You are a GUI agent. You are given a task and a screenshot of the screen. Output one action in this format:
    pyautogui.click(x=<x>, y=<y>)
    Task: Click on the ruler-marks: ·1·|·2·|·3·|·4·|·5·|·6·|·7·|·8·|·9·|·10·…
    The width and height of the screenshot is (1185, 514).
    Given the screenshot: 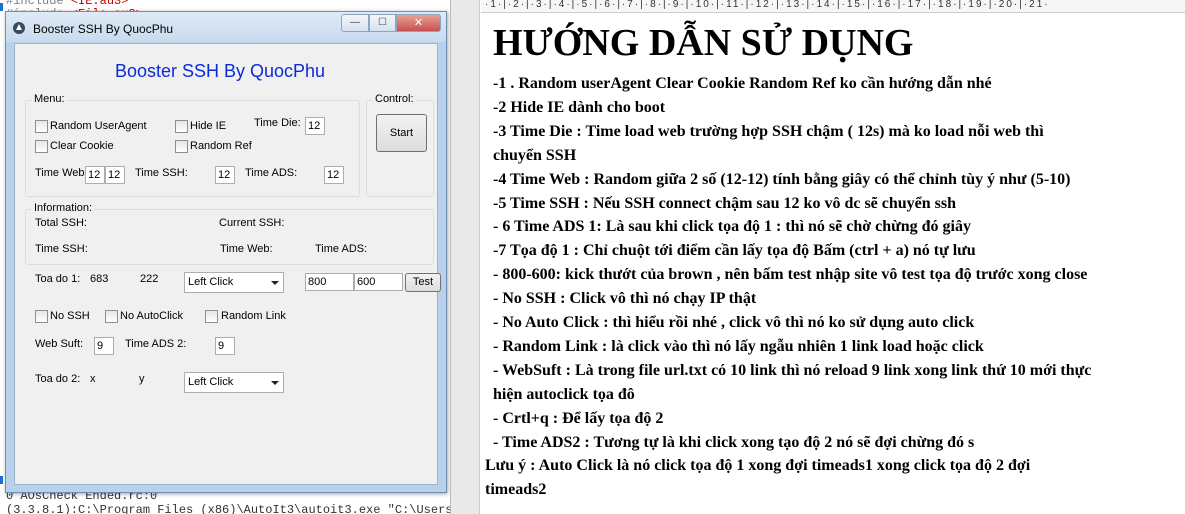 What is the action you would take?
    pyautogui.click(x=767, y=5)
    